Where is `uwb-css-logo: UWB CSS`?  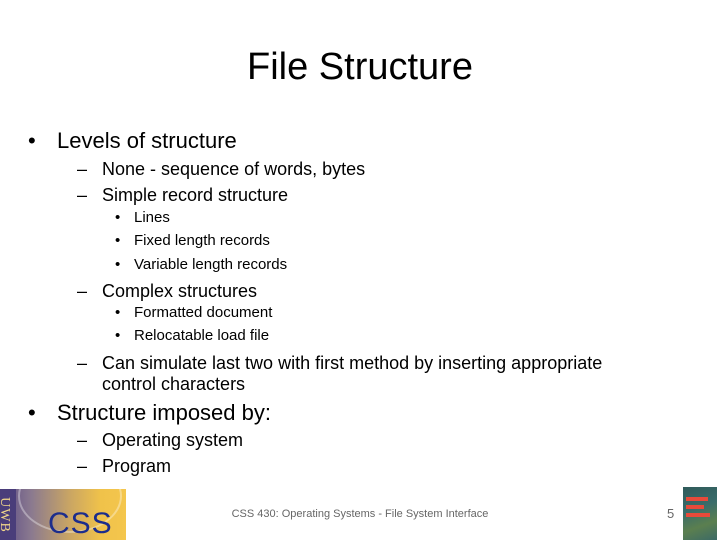
uwb-css-logo: UWB CSS is located at coordinates (63, 514).